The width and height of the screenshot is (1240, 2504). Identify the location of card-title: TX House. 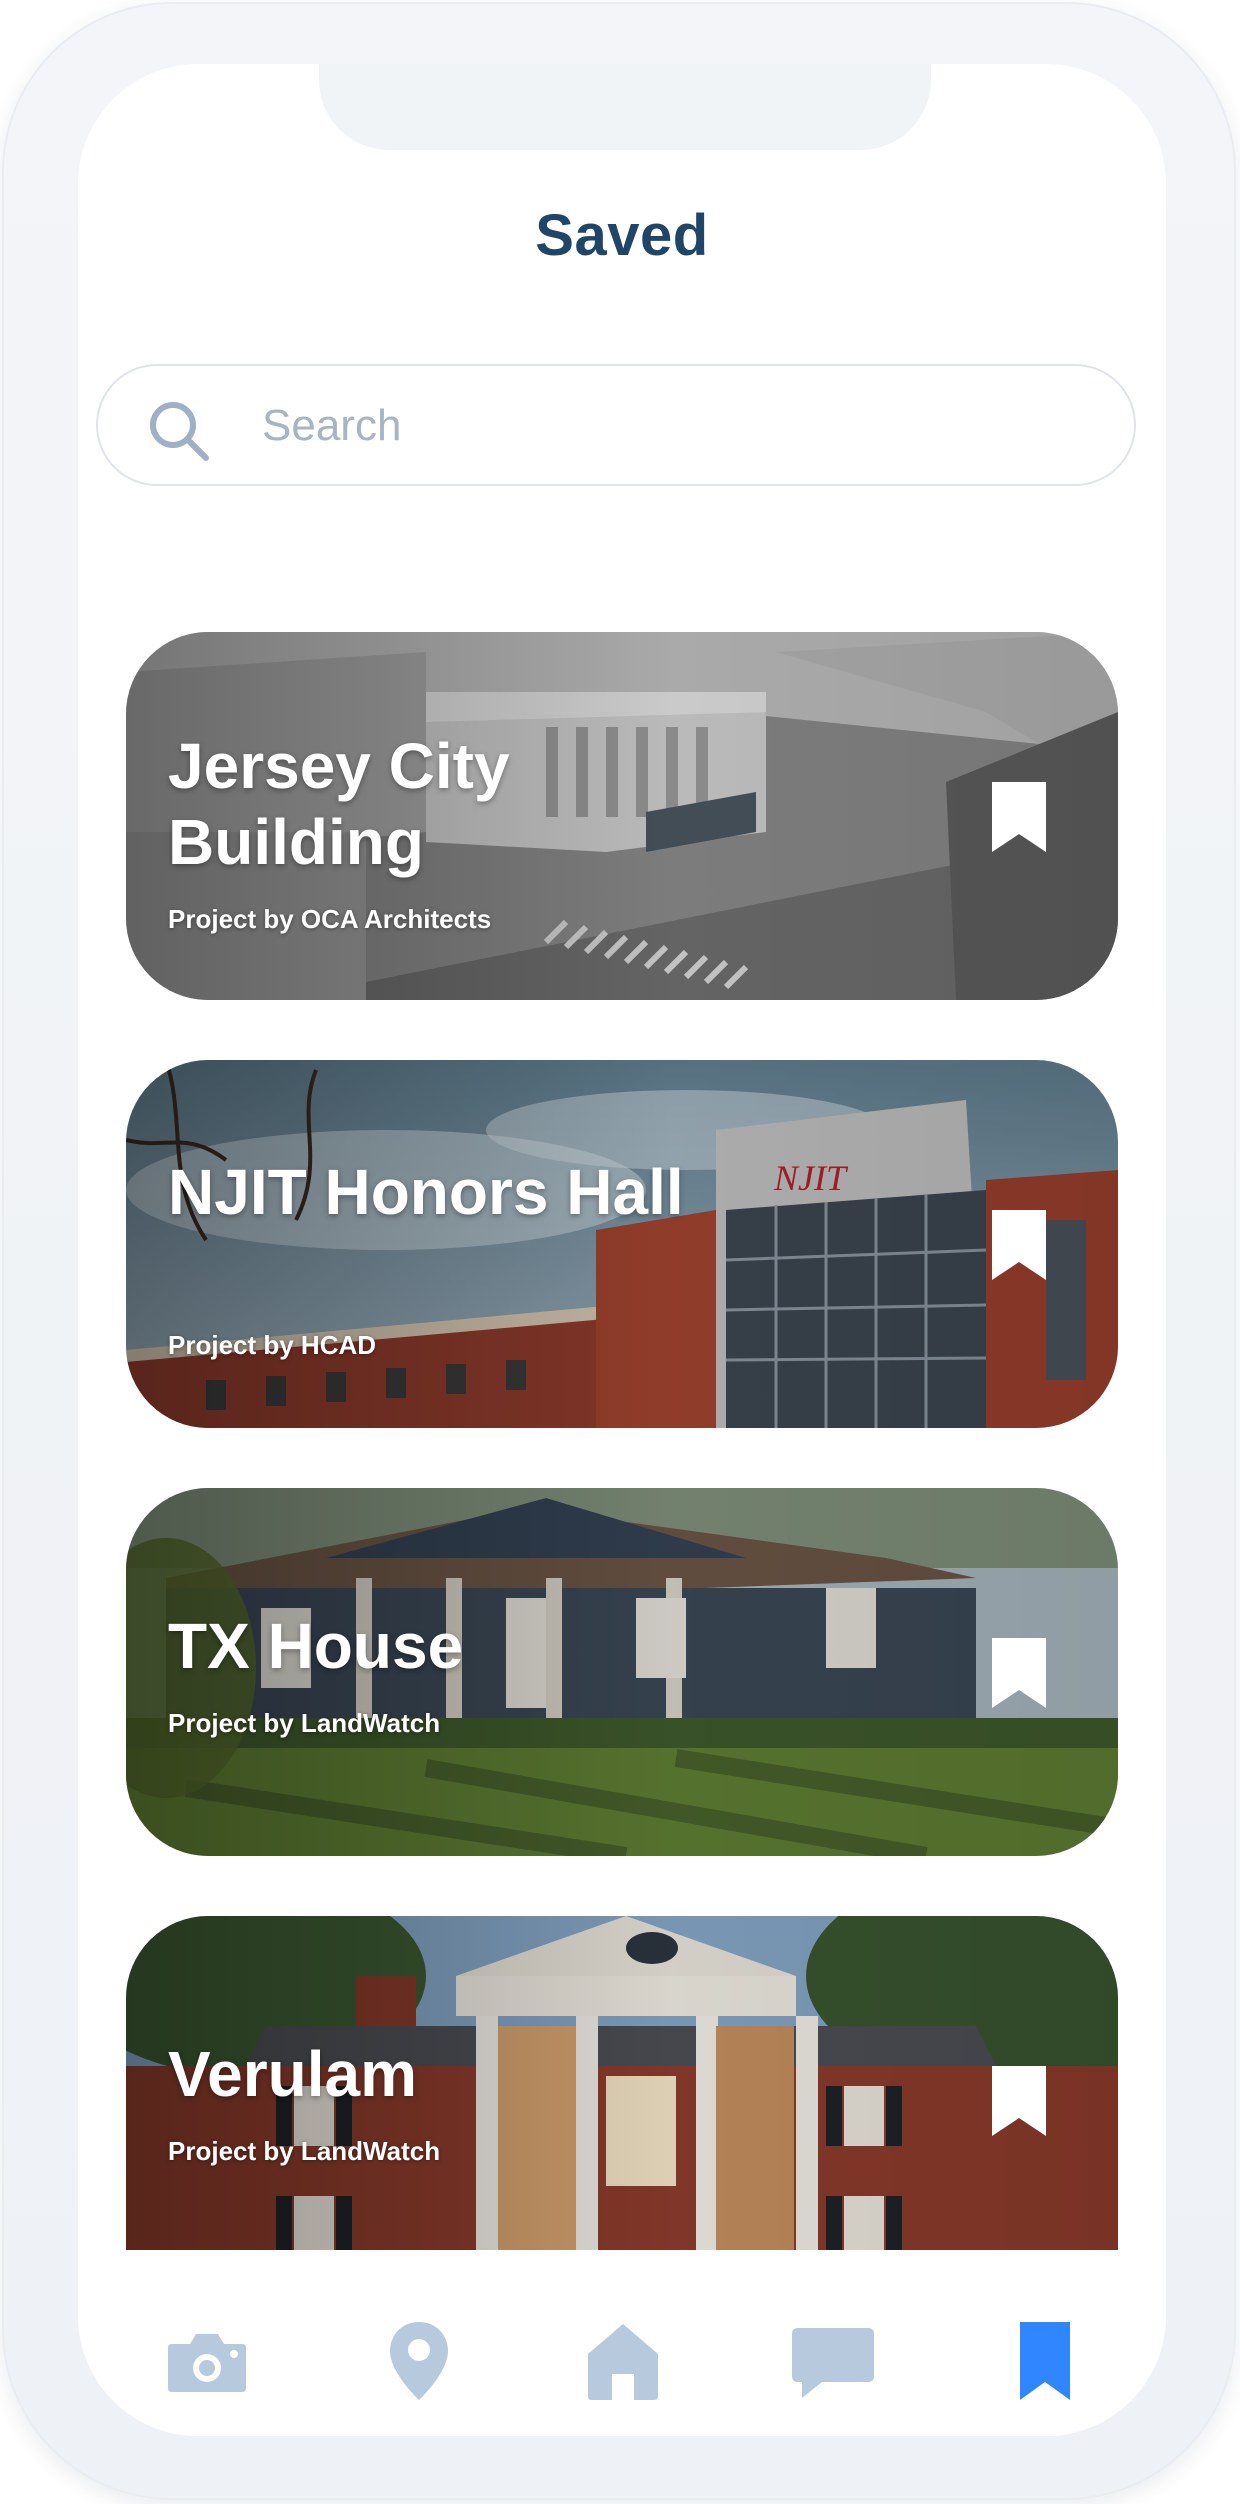
(316, 1646).